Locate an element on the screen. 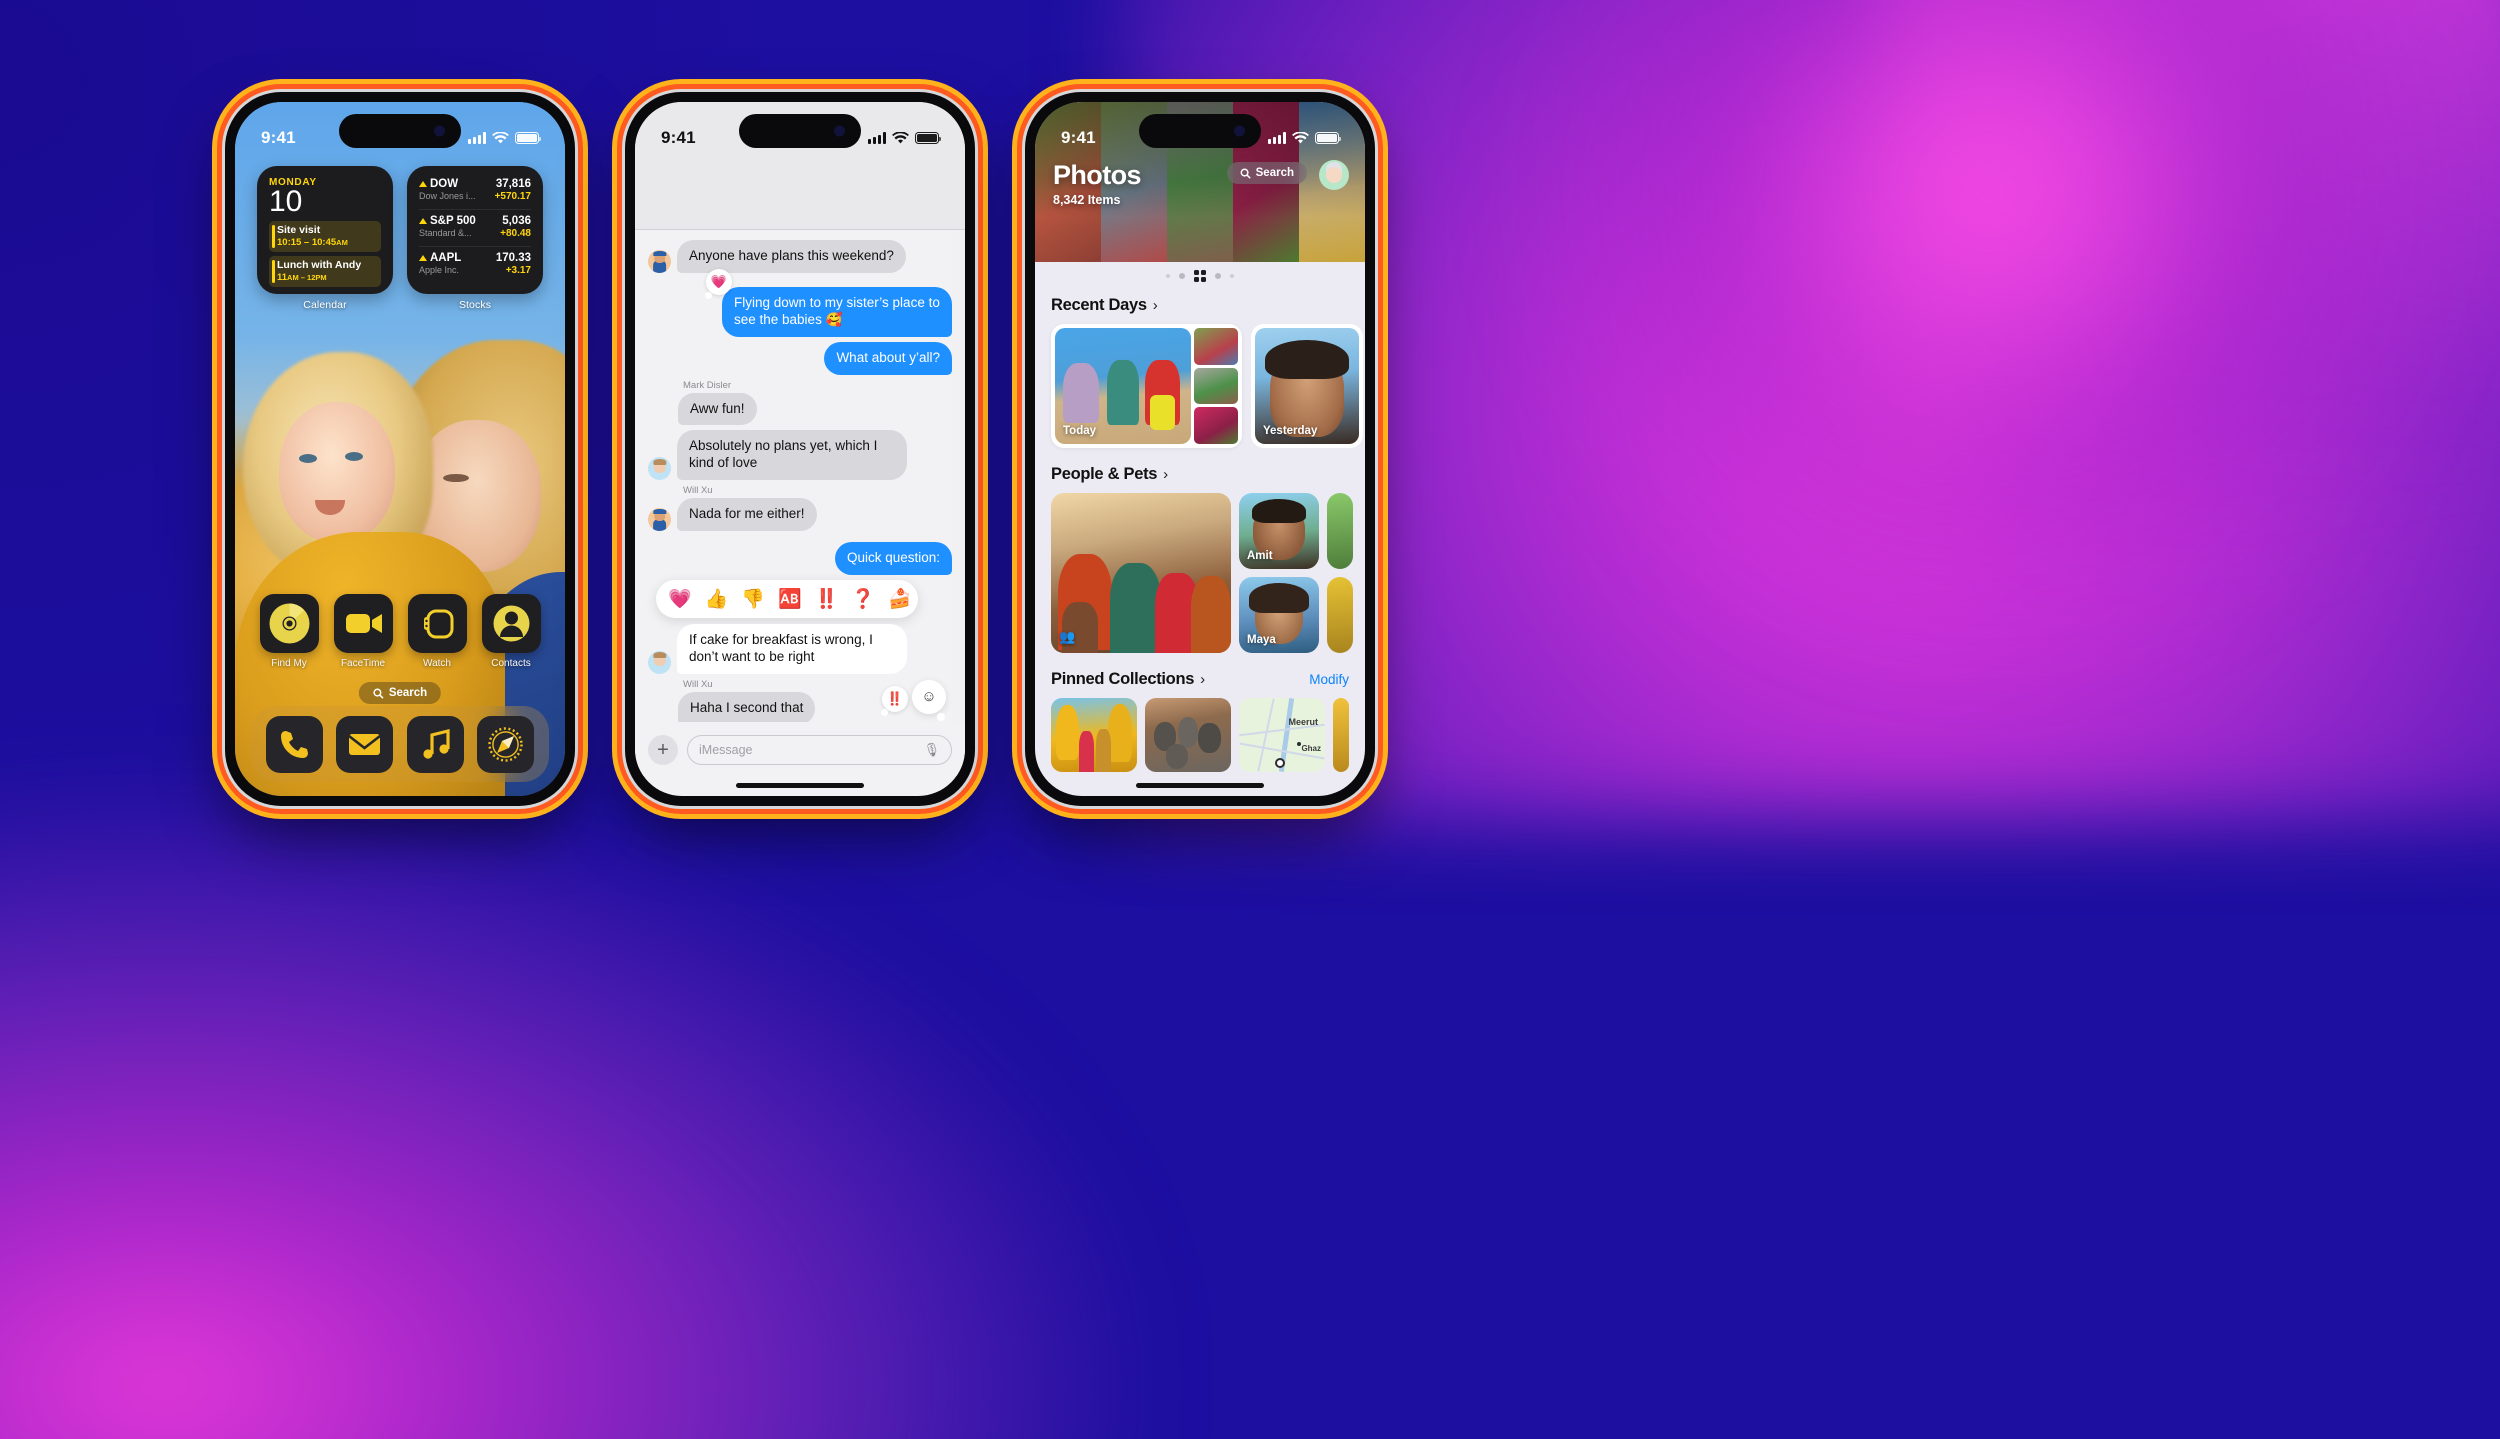 Image resolution: width=2500 pixels, height=1439 pixels. stock-row: AAPL Apple Inc. 170.33 +3.17 is located at coordinates (475, 261).